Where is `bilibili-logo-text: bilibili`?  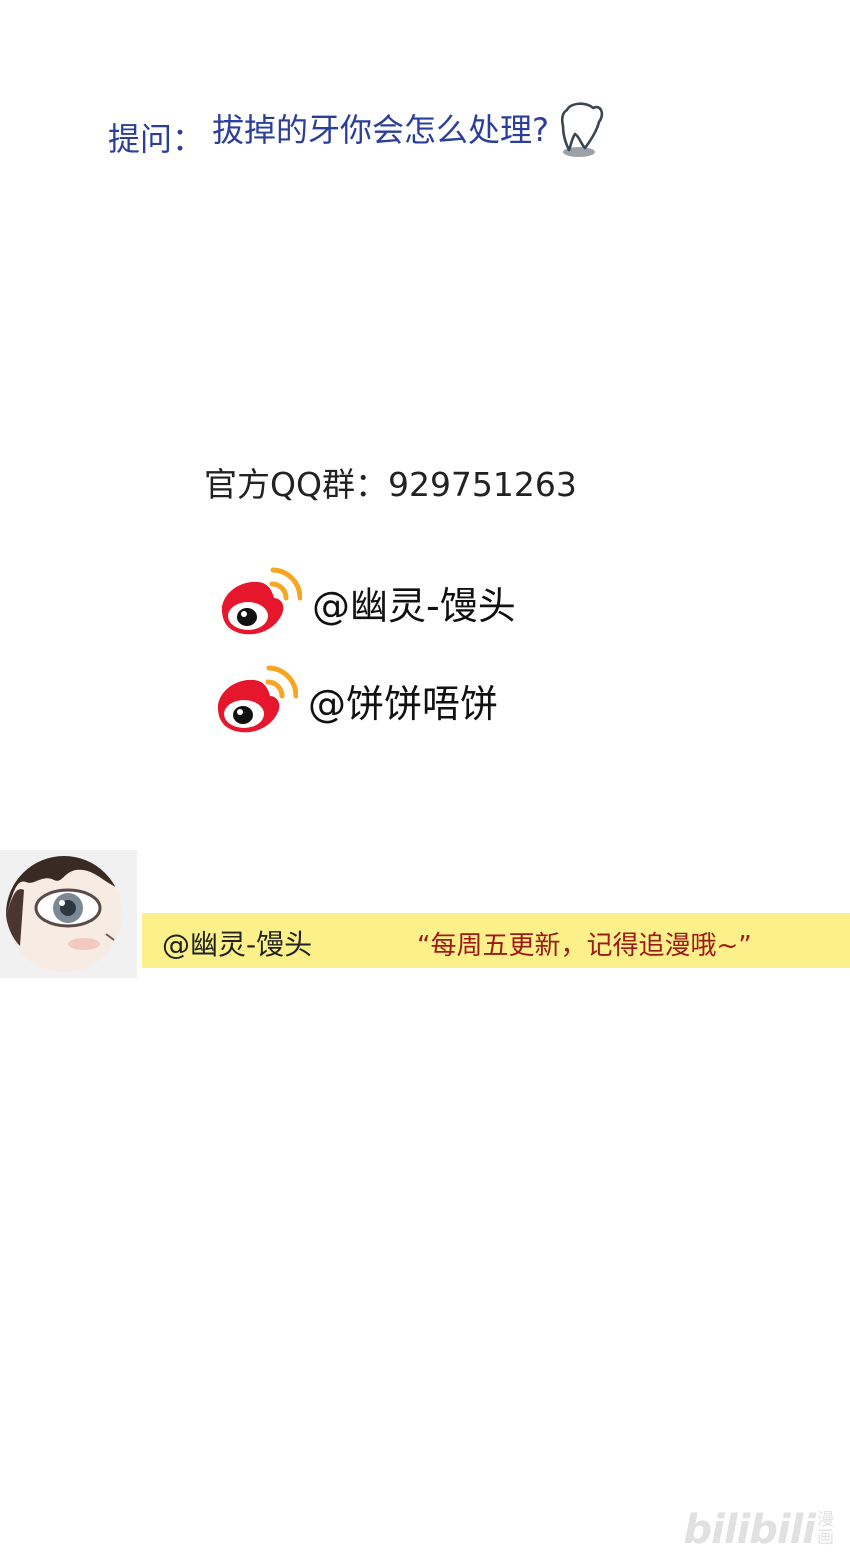 bilibili-logo-text: bilibili is located at coordinates (749, 1530).